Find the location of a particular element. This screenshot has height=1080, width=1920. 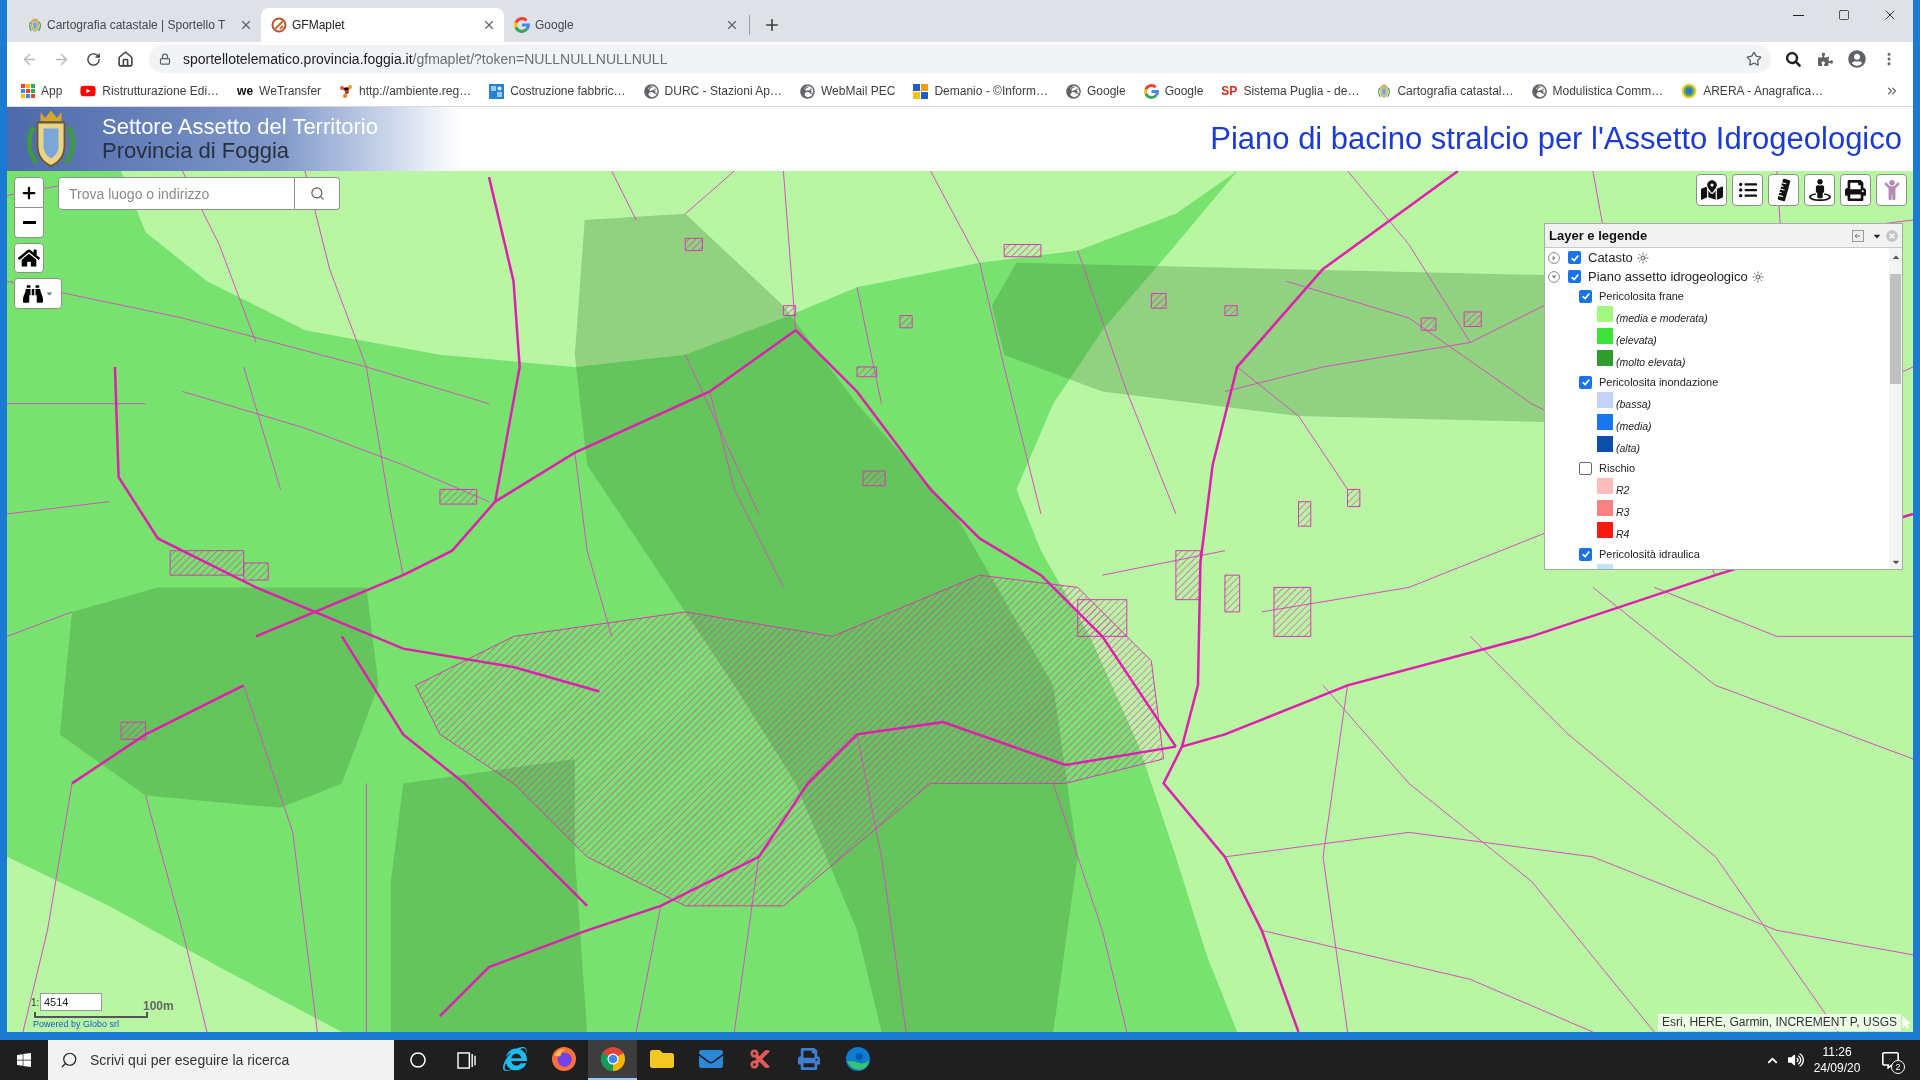

browser-tab: GFMaplet is located at coordinates (382, 25).